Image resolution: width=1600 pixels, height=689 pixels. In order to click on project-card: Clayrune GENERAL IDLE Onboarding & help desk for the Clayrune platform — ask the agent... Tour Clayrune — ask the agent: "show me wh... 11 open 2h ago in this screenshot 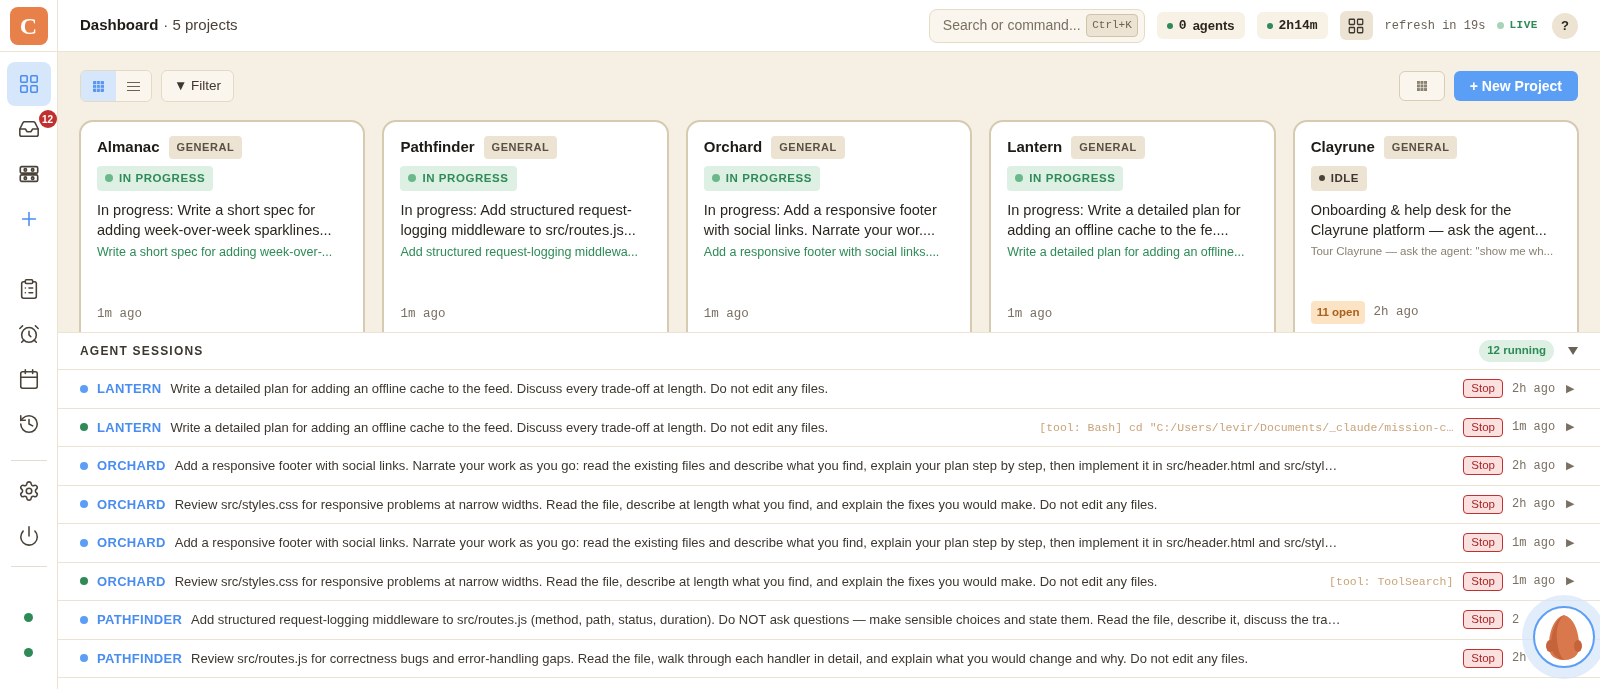, I will do `click(1436, 226)`.